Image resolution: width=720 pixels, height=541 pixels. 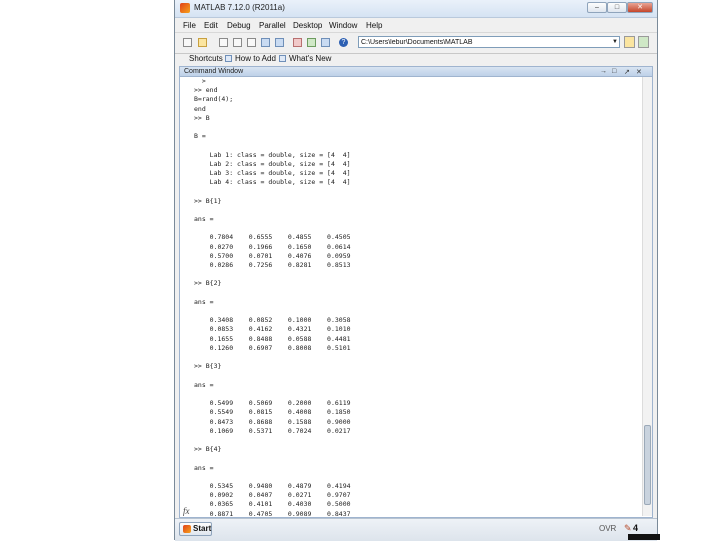 What do you see at coordinates (640, 7) in the screenshot?
I see `close-button: ✕` at bounding box center [640, 7].